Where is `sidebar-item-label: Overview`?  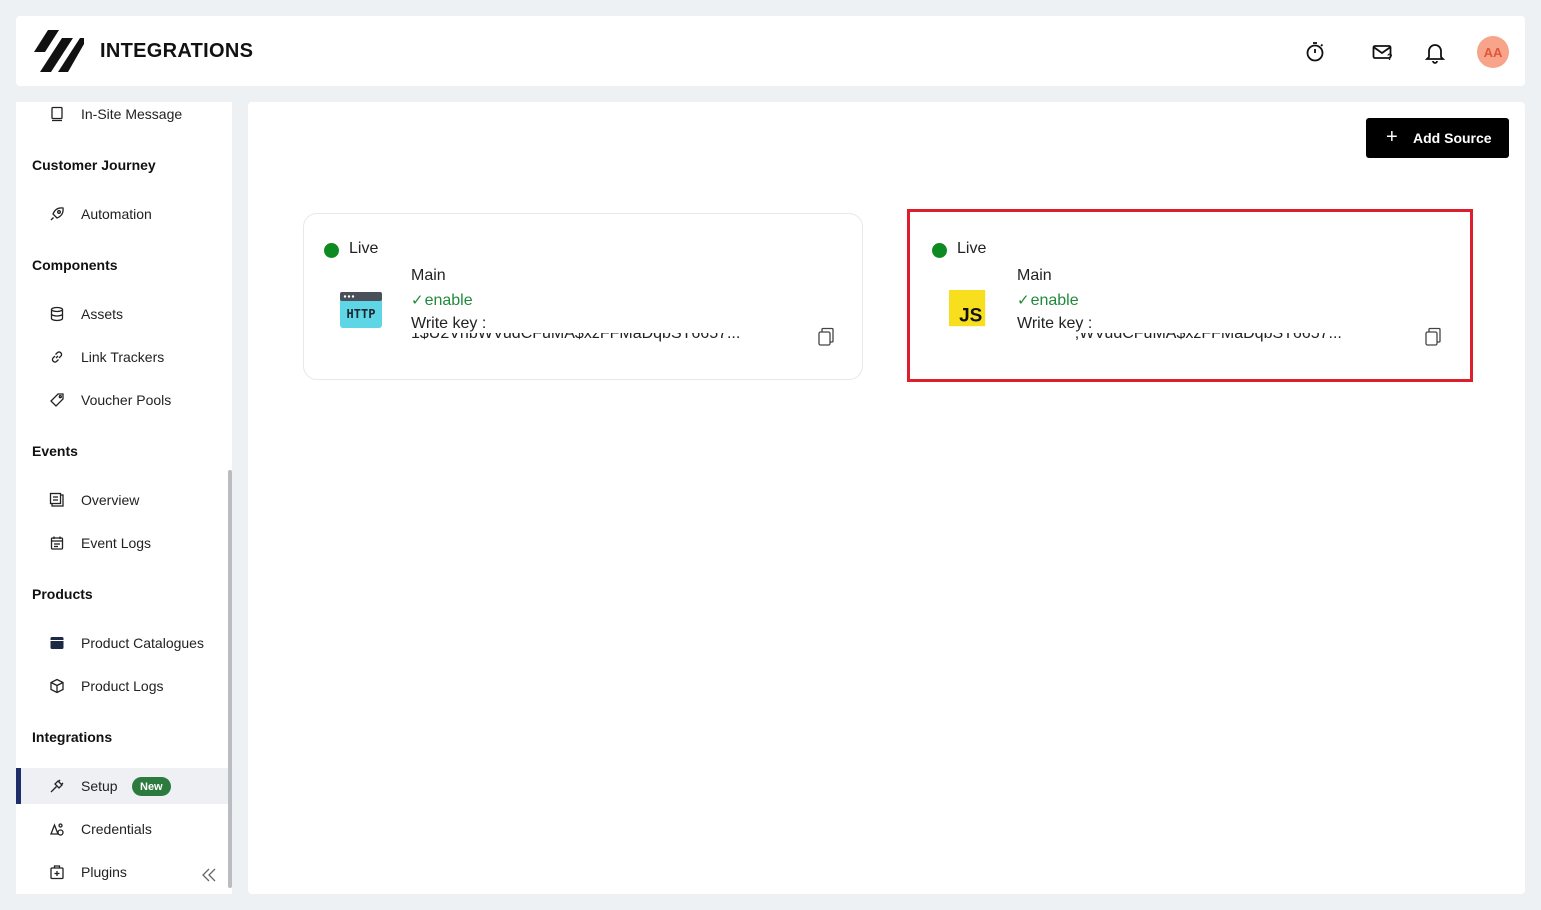 sidebar-item-label: Overview is located at coordinates (110, 500).